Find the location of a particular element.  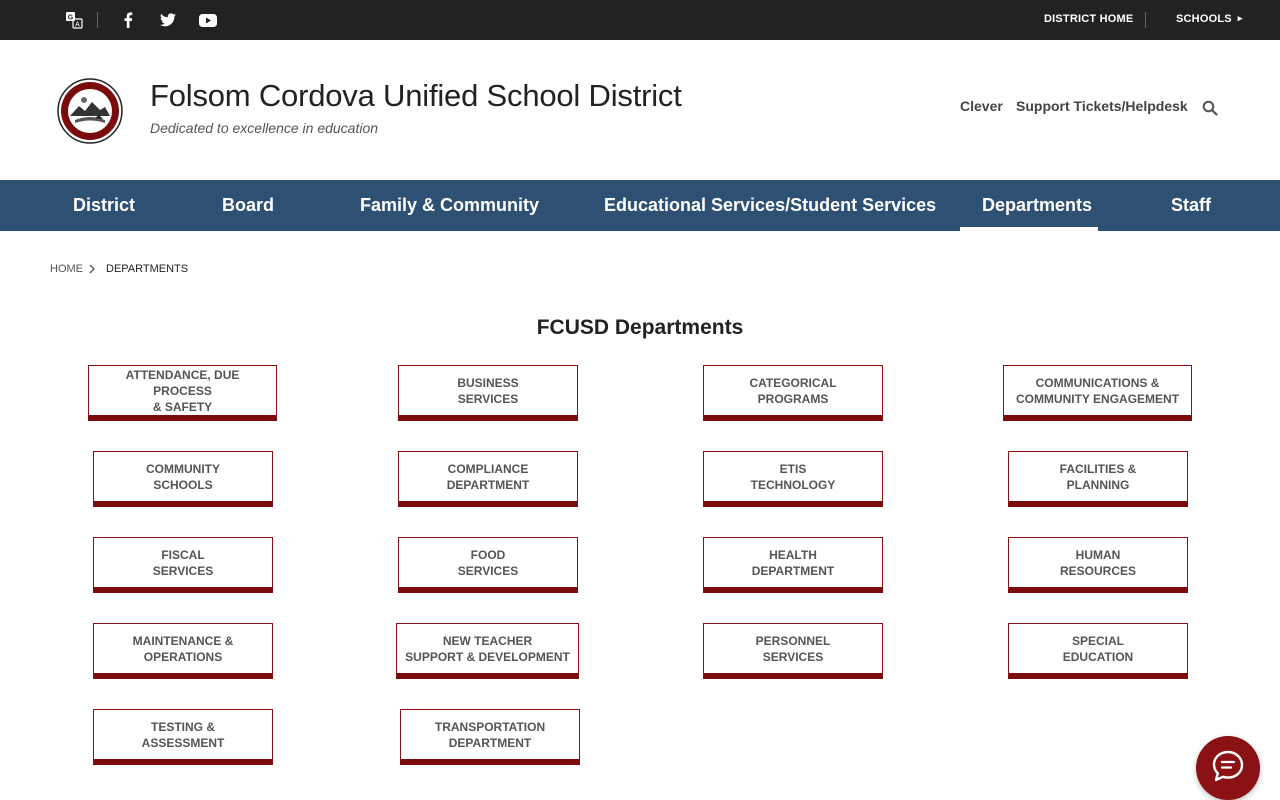

dept-label: MAINTENANCE & OPERATIONS is located at coordinates (183, 648).